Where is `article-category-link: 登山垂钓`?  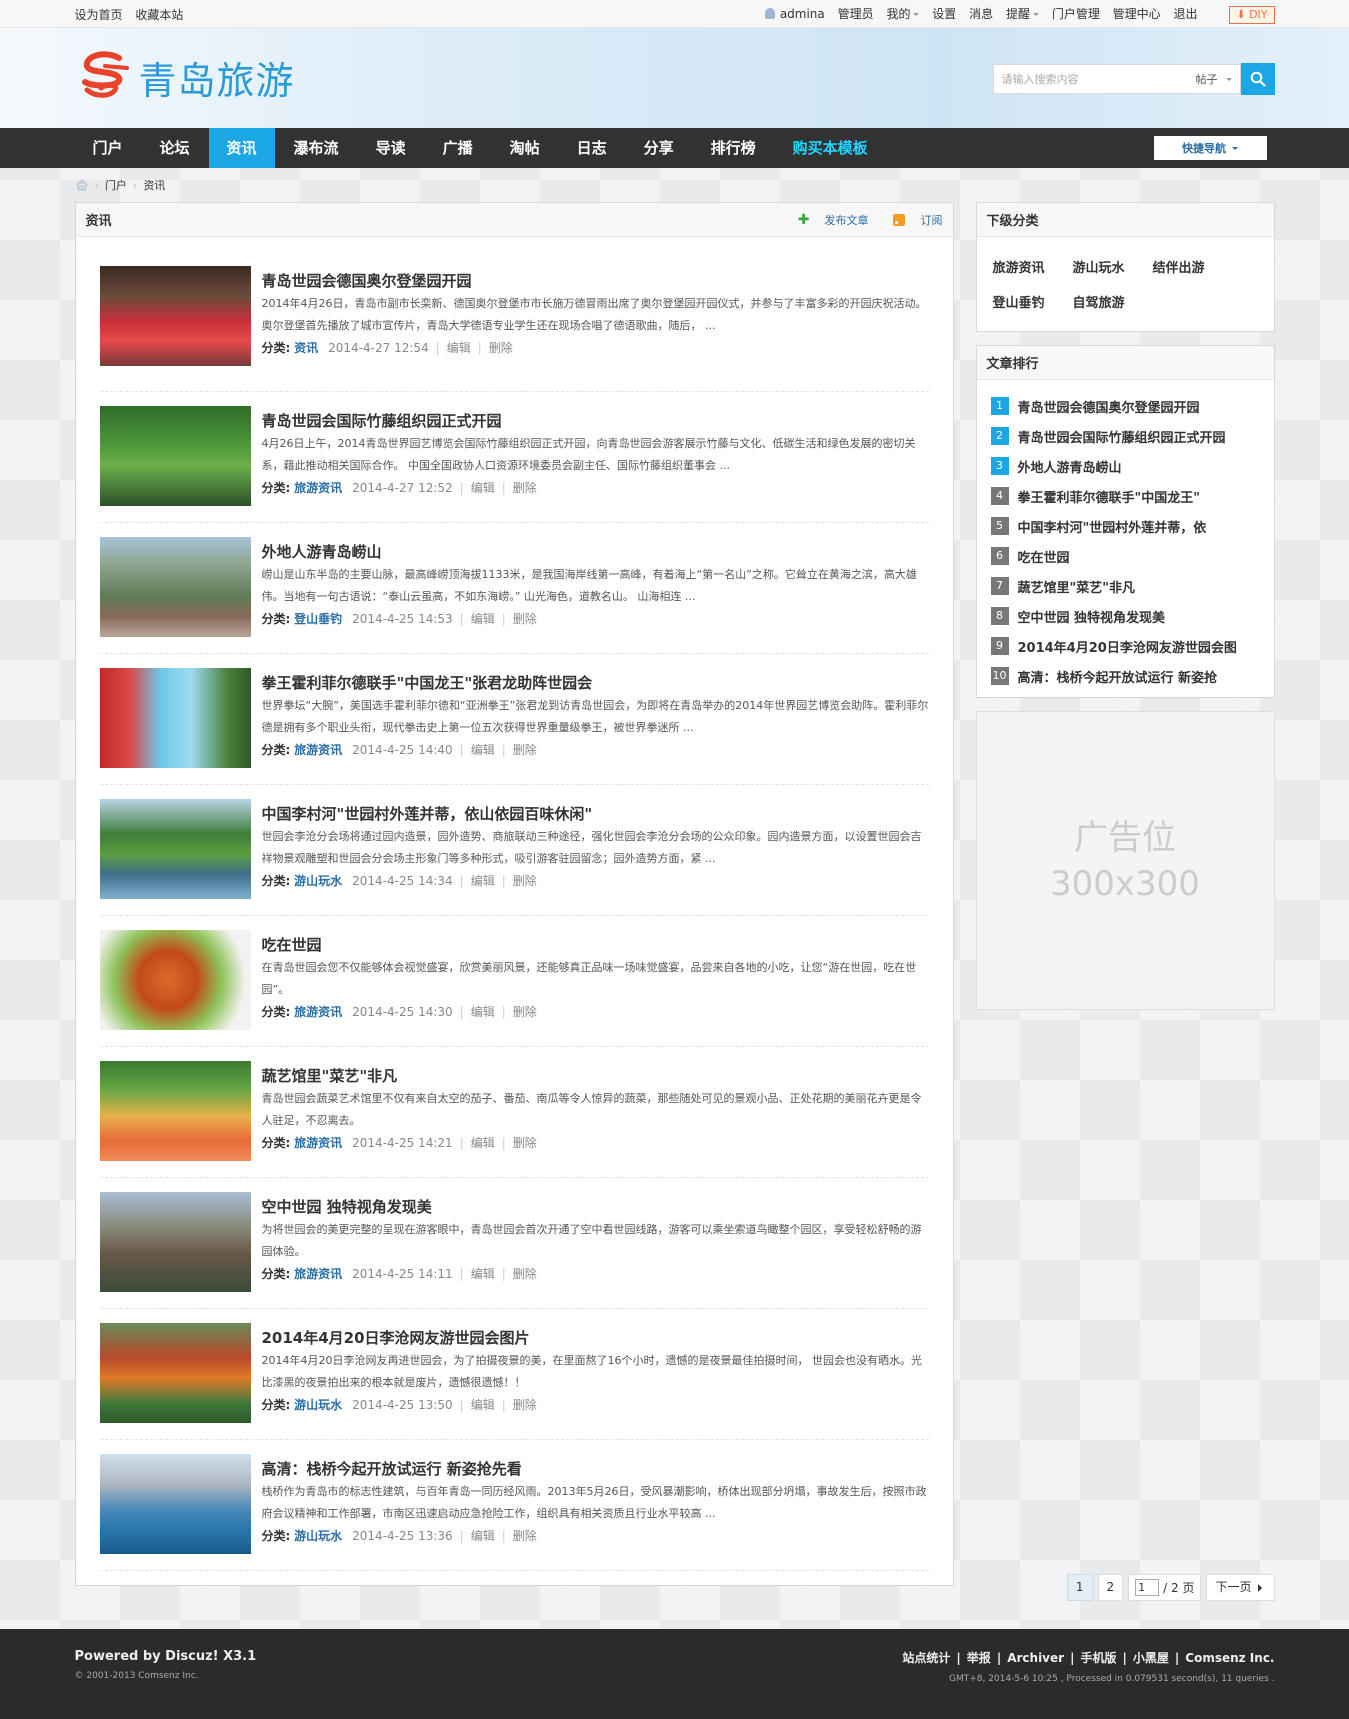
article-category-link: 登山垂钓 is located at coordinates (318, 619).